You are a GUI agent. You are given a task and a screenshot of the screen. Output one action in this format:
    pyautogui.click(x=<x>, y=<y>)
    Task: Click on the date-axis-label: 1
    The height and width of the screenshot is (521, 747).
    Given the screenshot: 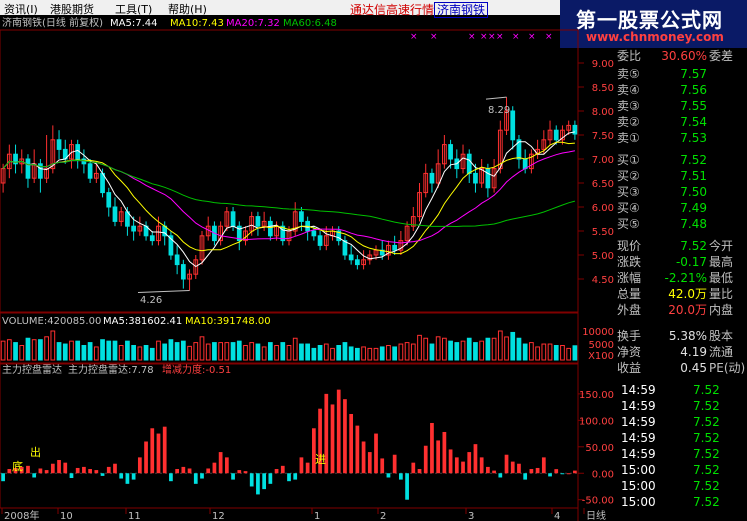 What is the action you would take?
    pyautogui.click(x=317, y=516)
    